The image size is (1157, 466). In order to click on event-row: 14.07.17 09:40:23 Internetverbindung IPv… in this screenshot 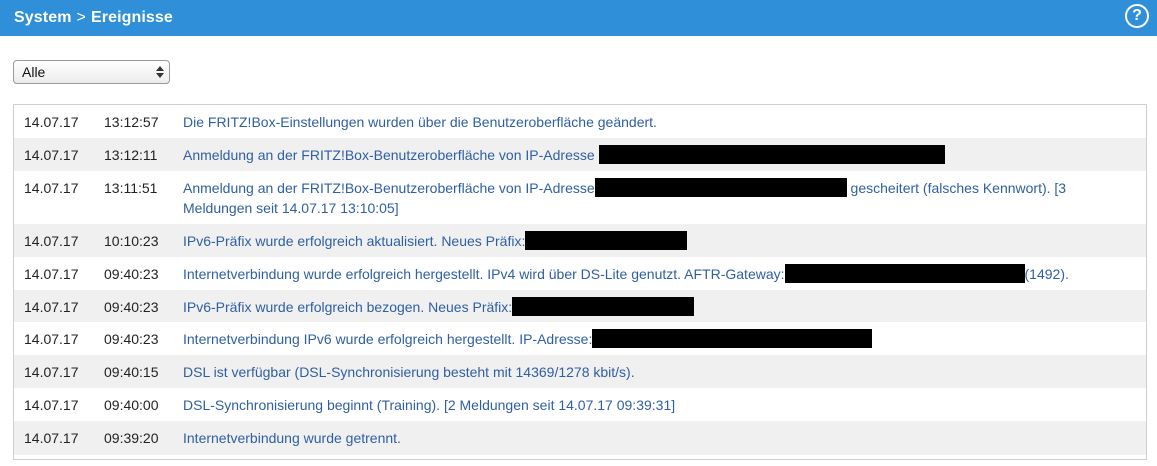, I will do `click(580, 338)`.